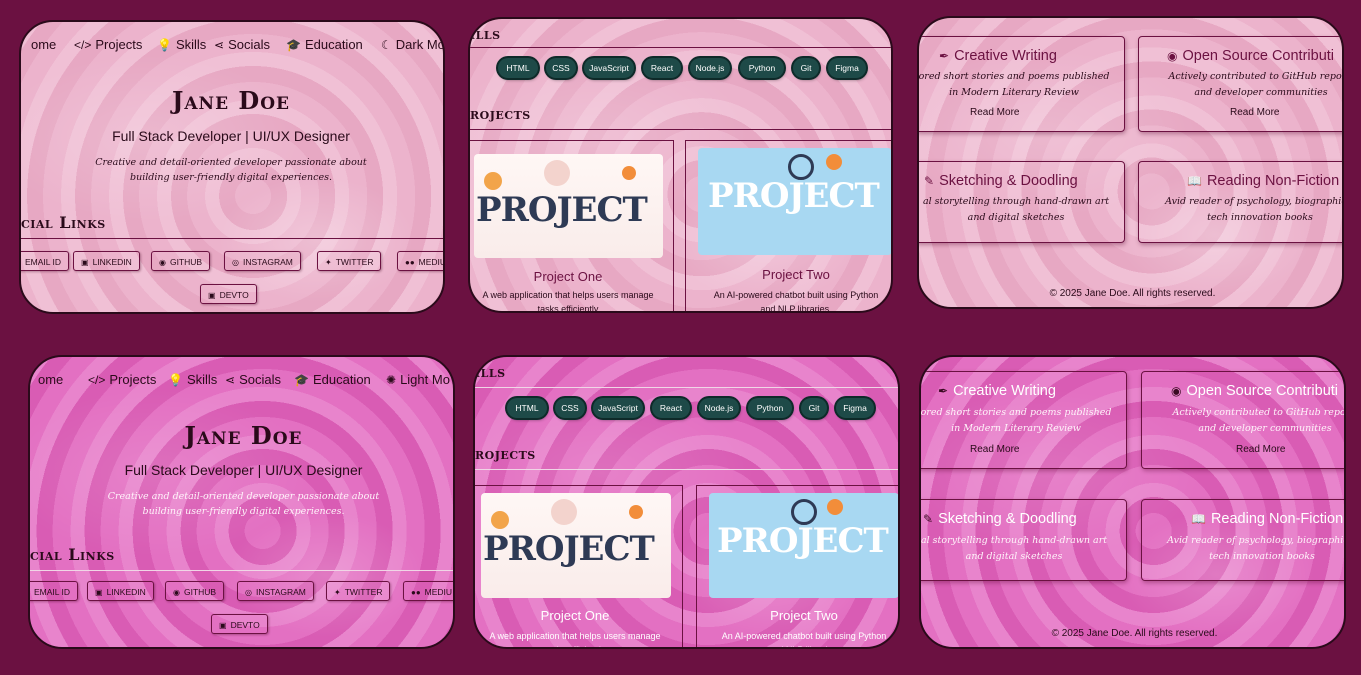  What do you see at coordinates (1258, 56) in the screenshot?
I see `open-source-title-text: Open Source Contributi` at bounding box center [1258, 56].